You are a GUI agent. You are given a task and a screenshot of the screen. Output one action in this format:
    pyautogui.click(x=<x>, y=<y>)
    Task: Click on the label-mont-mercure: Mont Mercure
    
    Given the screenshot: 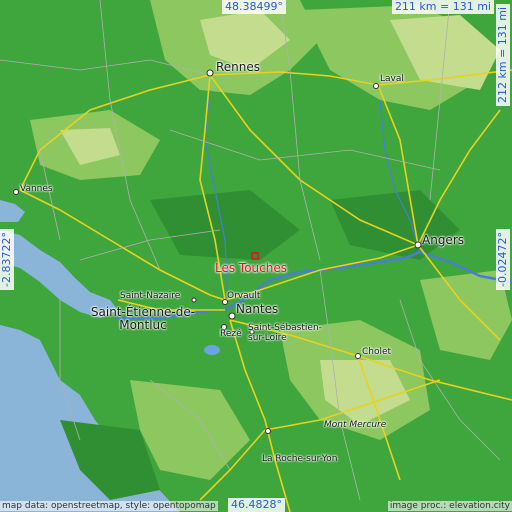 What is the action you would take?
    pyautogui.click(x=355, y=425)
    